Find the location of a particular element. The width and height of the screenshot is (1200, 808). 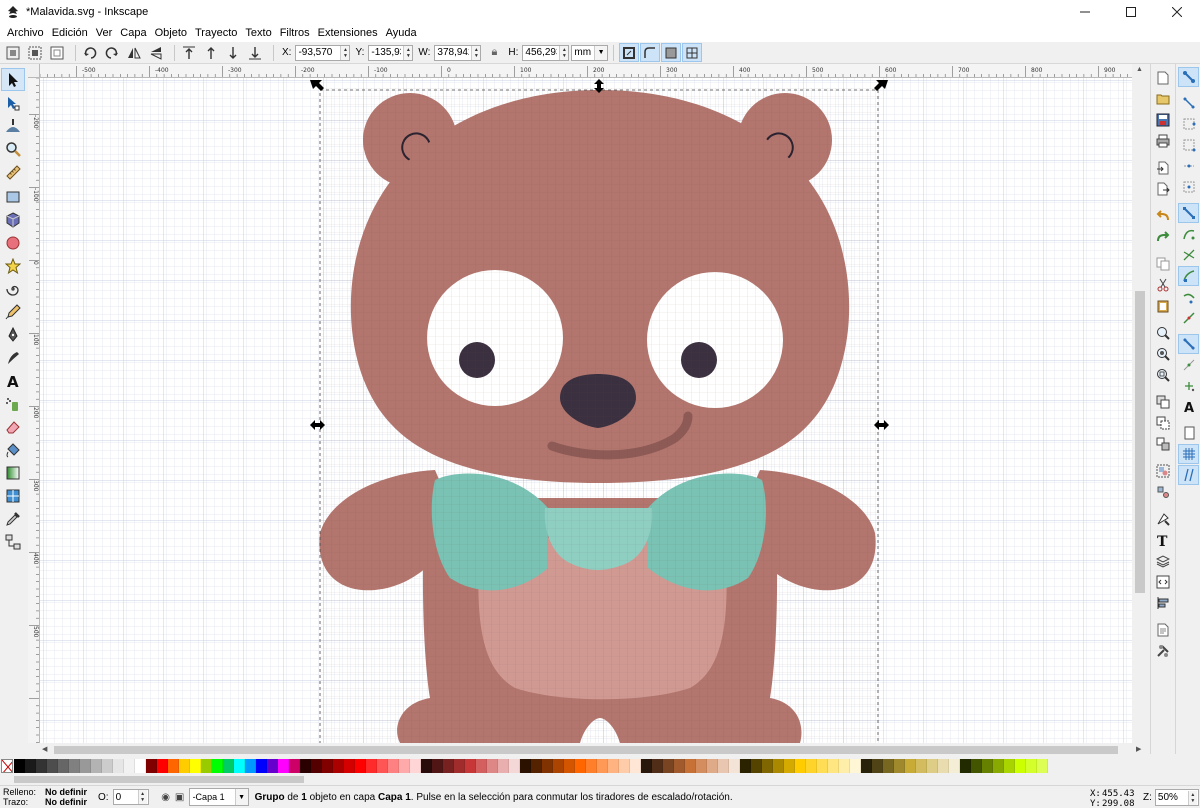

horizontal-scroll-thumb is located at coordinates (586, 750).